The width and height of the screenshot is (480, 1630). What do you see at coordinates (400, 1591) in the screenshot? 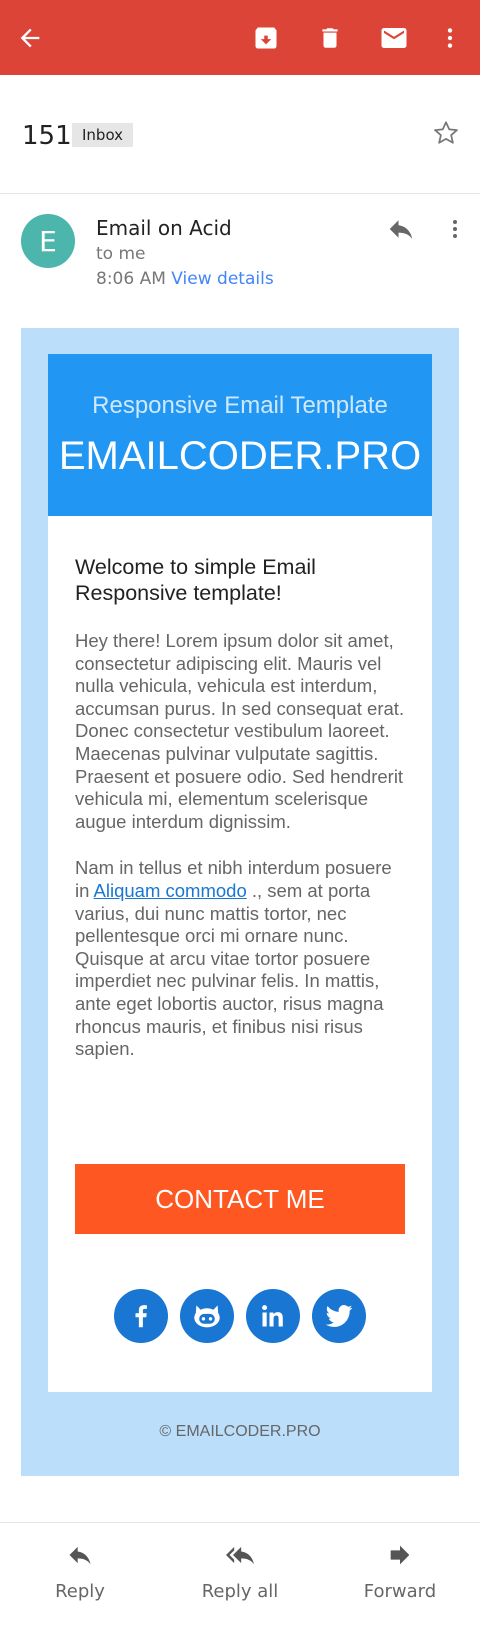
I see `forward-label: Forward` at bounding box center [400, 1591].